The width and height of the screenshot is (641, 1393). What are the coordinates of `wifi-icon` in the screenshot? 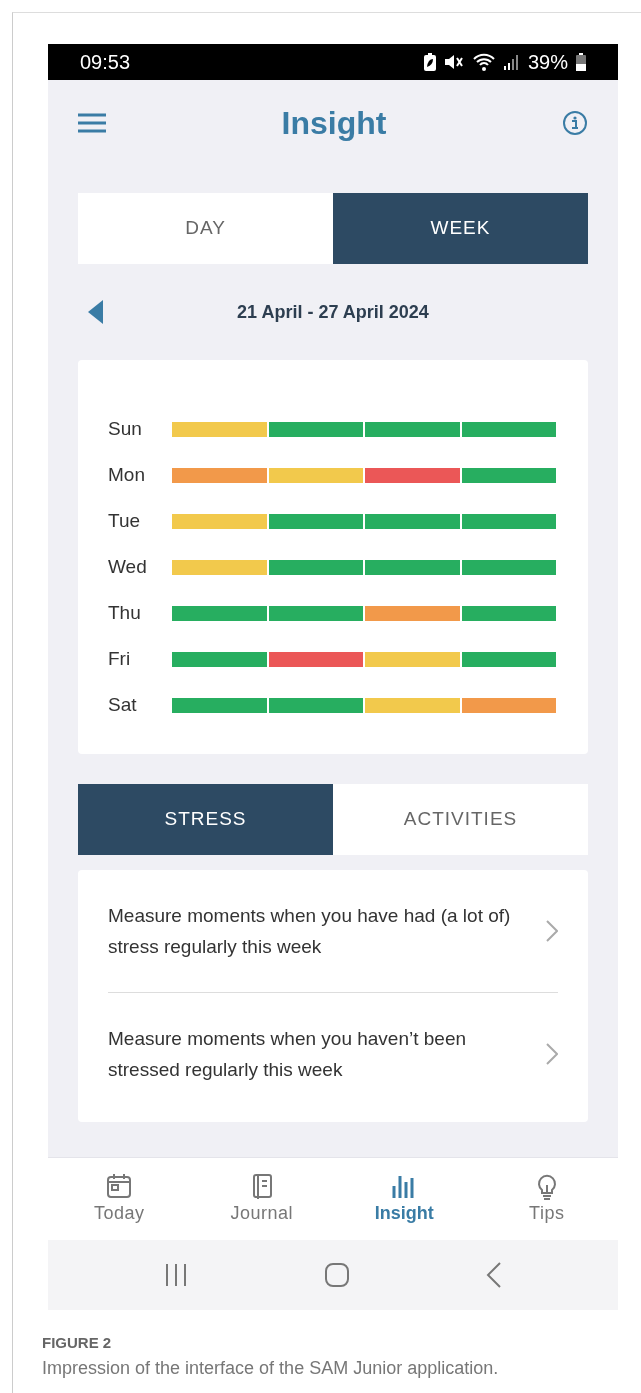 It's located at (483, 62).